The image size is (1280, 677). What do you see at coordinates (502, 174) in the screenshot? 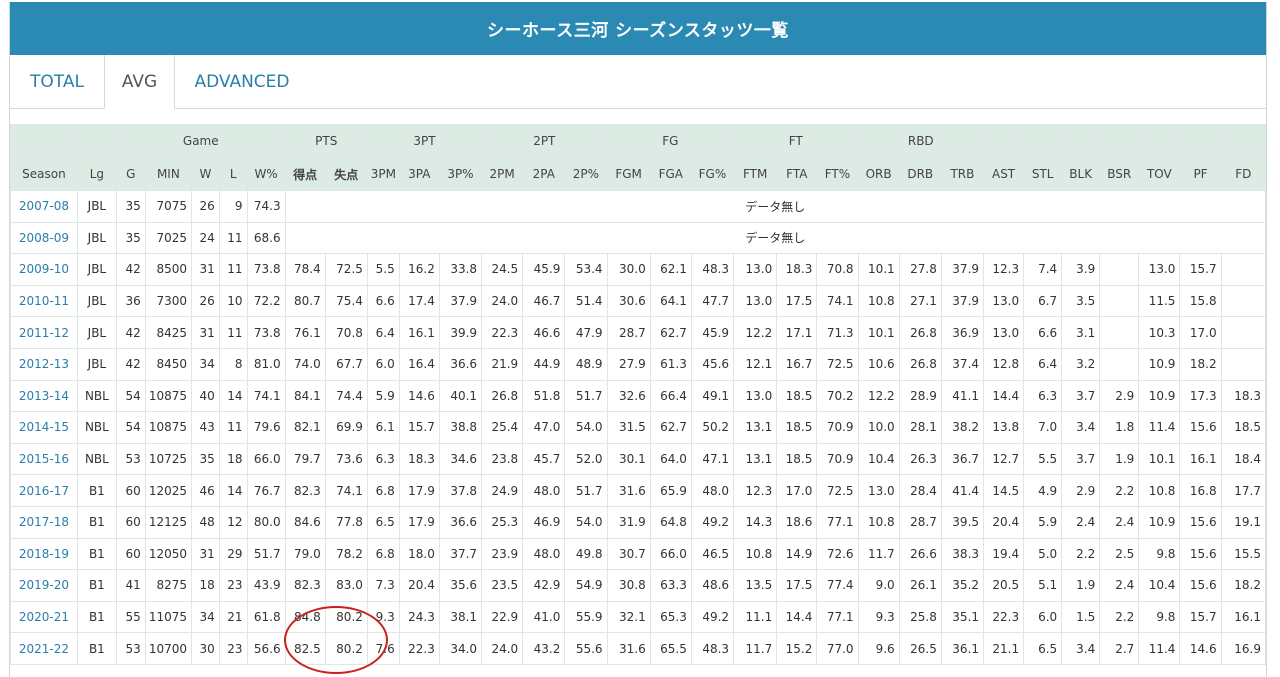
I see `column-header: 2PM` at bounding box center [502, 174].